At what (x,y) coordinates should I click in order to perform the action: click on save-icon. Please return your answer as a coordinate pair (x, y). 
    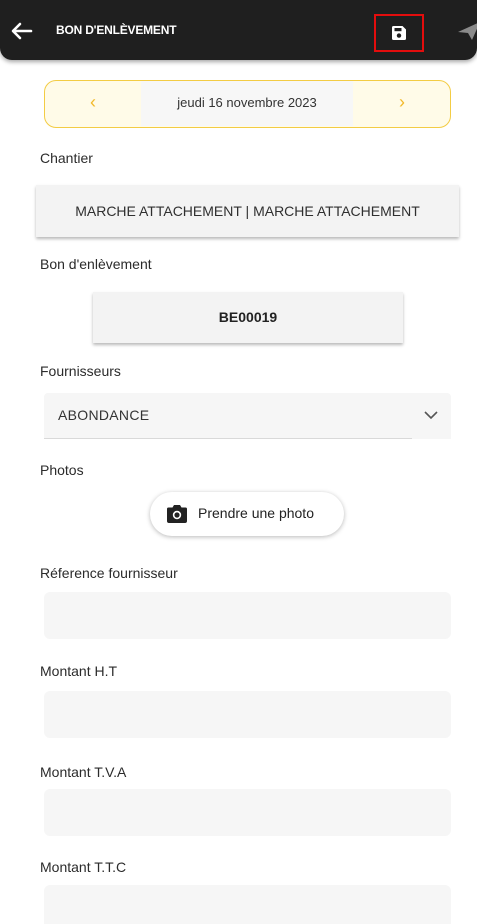
    Looking at the image, I should click on (399, 33).